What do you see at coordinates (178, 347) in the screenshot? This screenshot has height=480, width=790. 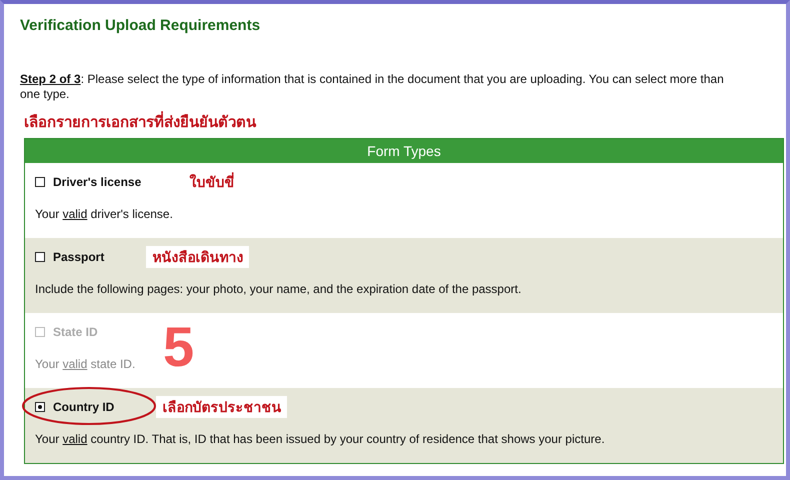 I see `annotation-number: 5` at bounding box center [178, 347].